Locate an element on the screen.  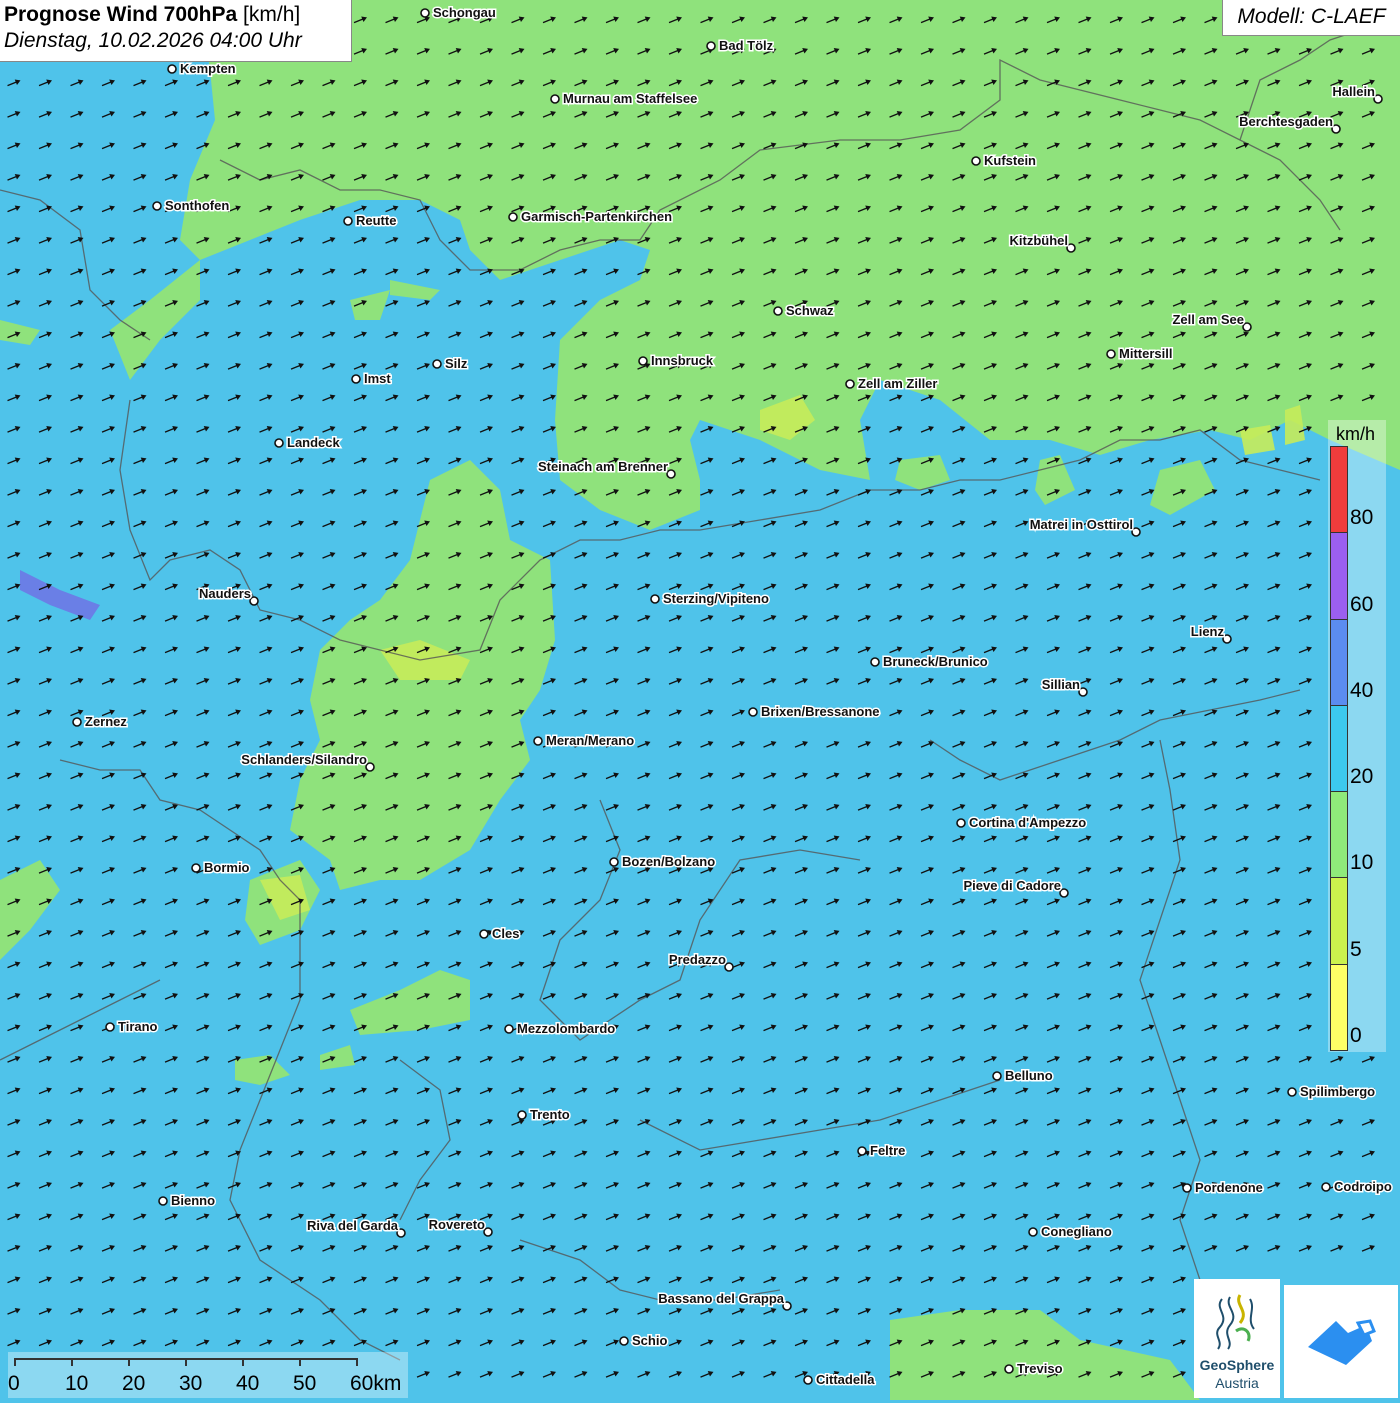
city-label: Schongau is located at coordinates (464, 12).